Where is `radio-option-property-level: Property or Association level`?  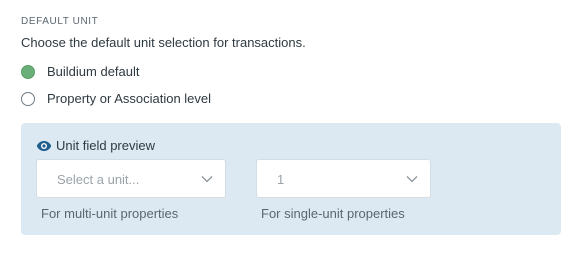
radio-option-property-level: Property or Association level is located at coordinates (116, 98).